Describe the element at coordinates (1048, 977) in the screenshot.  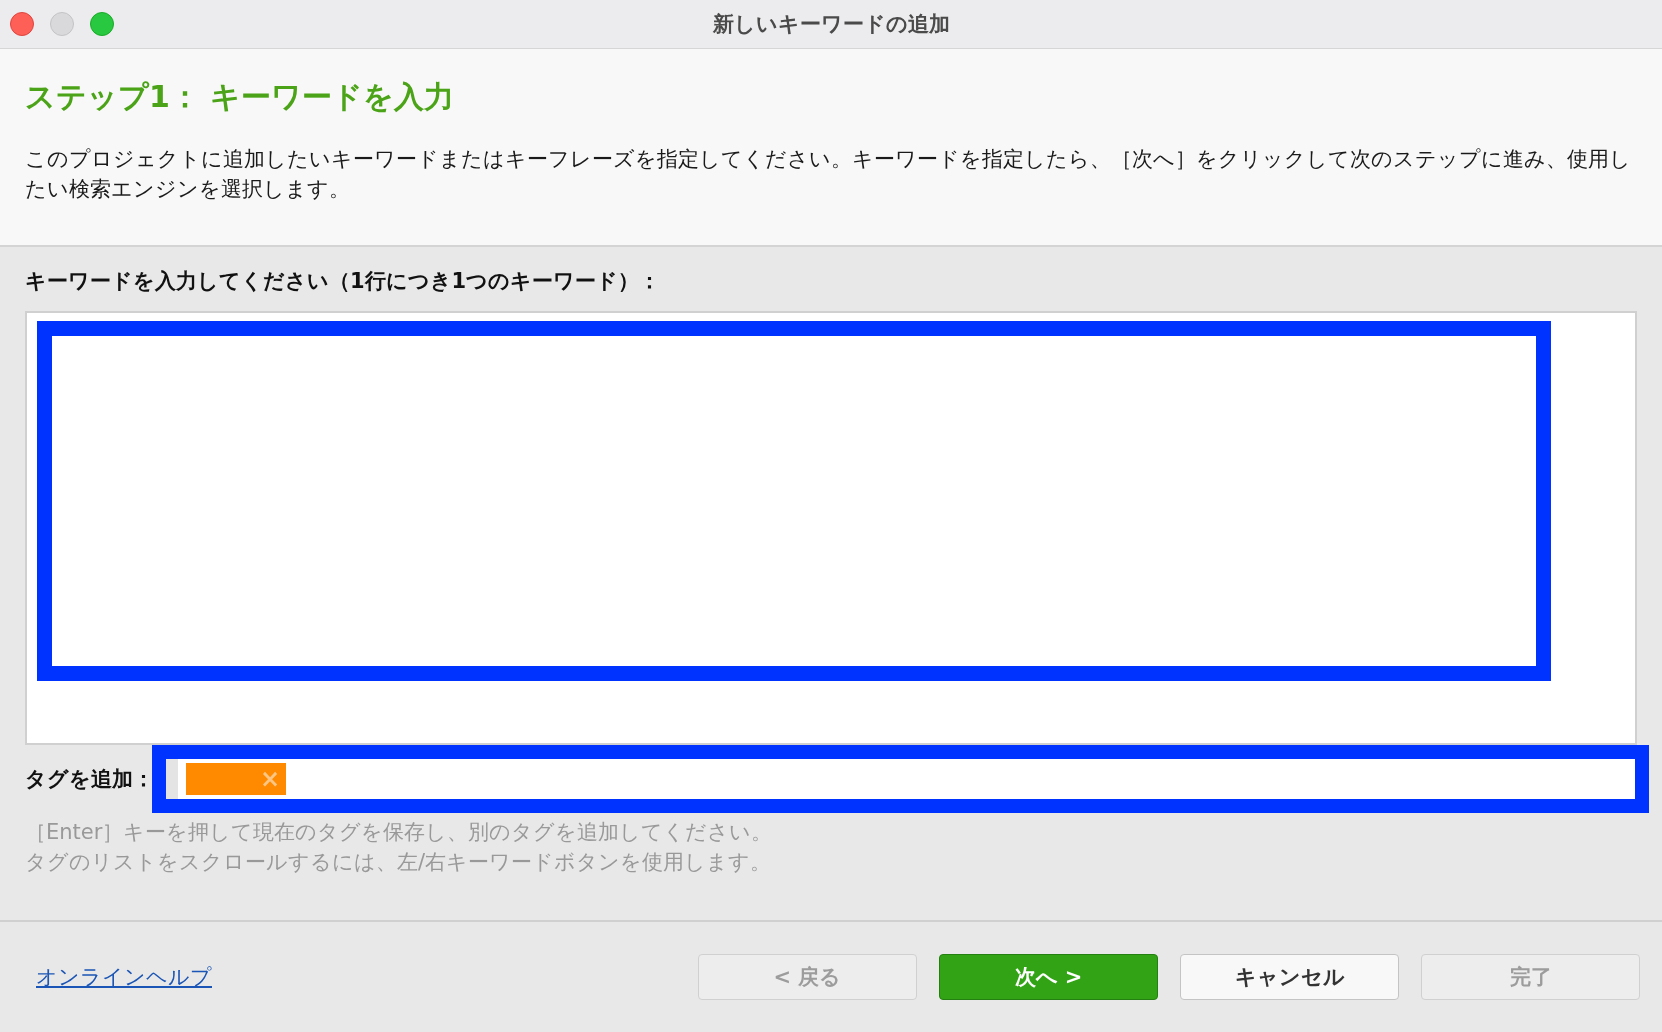
I see `dialog-button: 次へ >` at that location.